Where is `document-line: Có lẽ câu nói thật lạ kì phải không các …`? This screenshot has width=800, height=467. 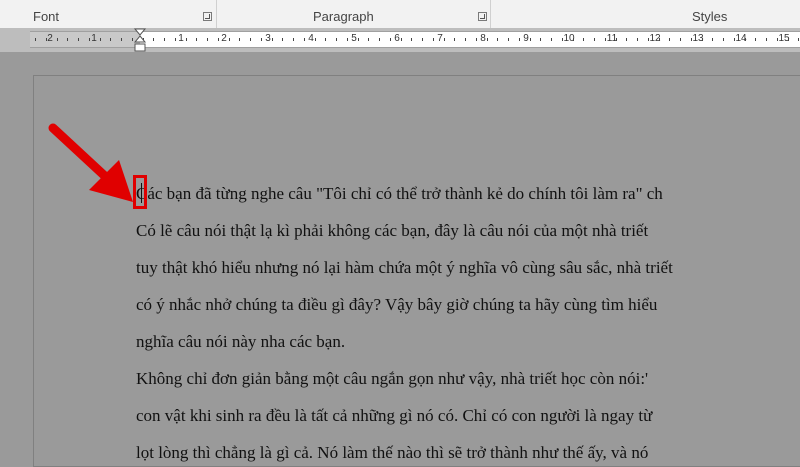
document-line: Có lẽ câu nói thật lạ kì phải không các … is located at coordinates (392, 230).